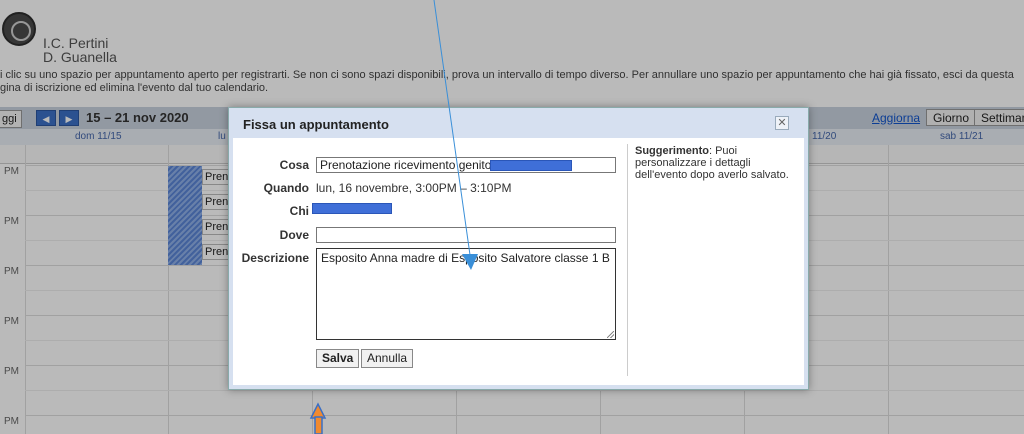 The height and width of the screenshot is (434, 1024). Describe the element at coordinates (318, 410) in the screenshot. I see `orange-arrow-icon` at that location.